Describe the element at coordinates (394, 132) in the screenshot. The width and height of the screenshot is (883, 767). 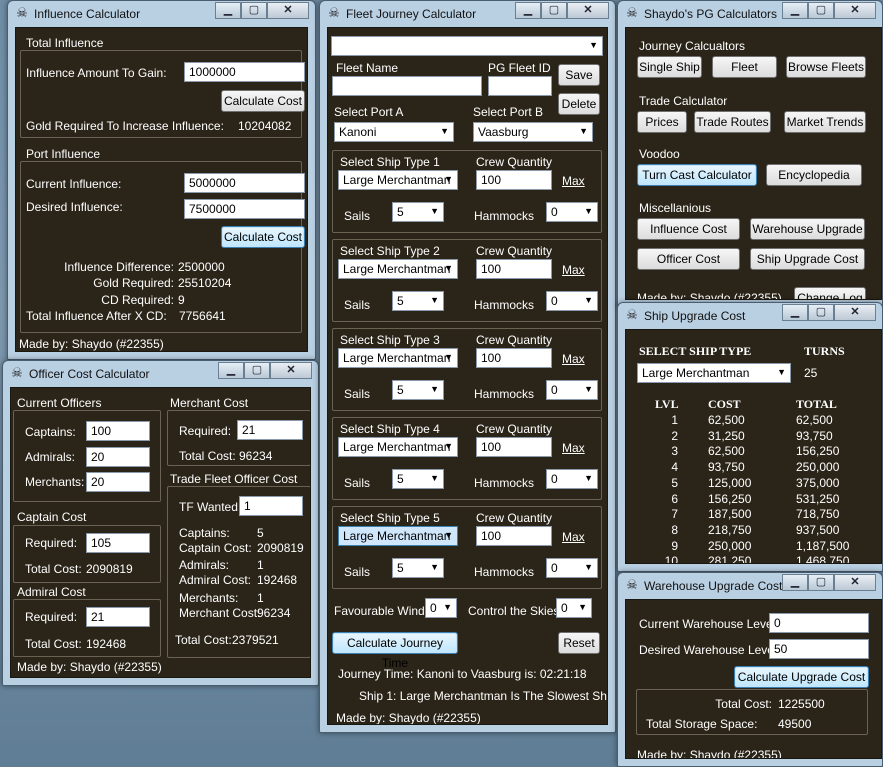
I see `port-a-select: Kanoni ▼` at that location.